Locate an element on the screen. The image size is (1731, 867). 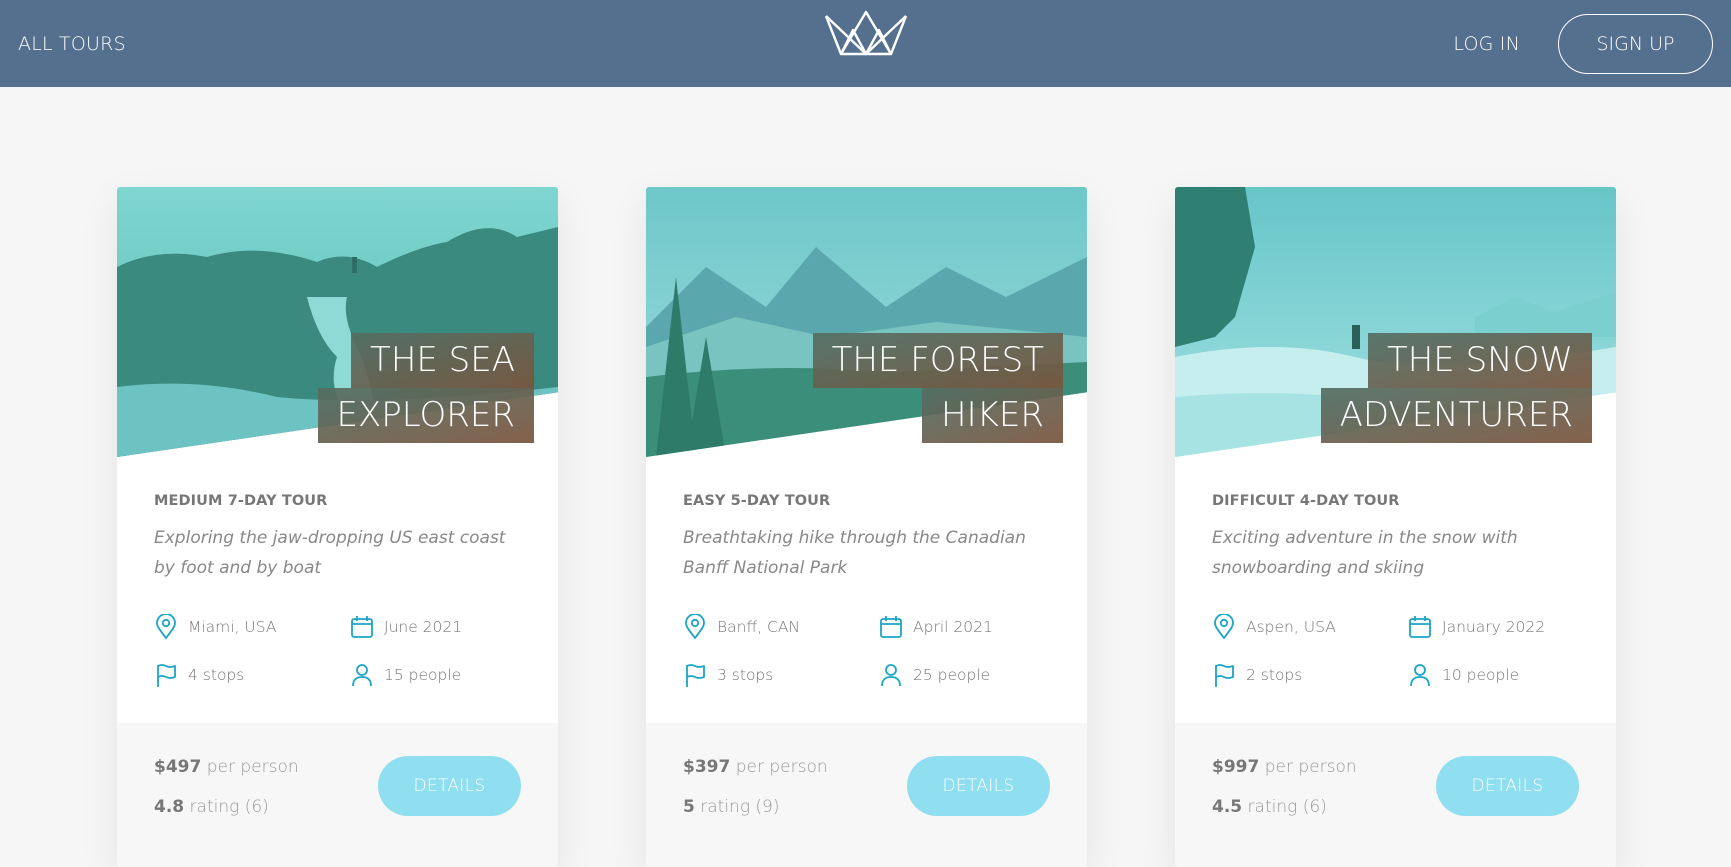
rating-suffix: rating (9) is located at coordinates (740, 807).